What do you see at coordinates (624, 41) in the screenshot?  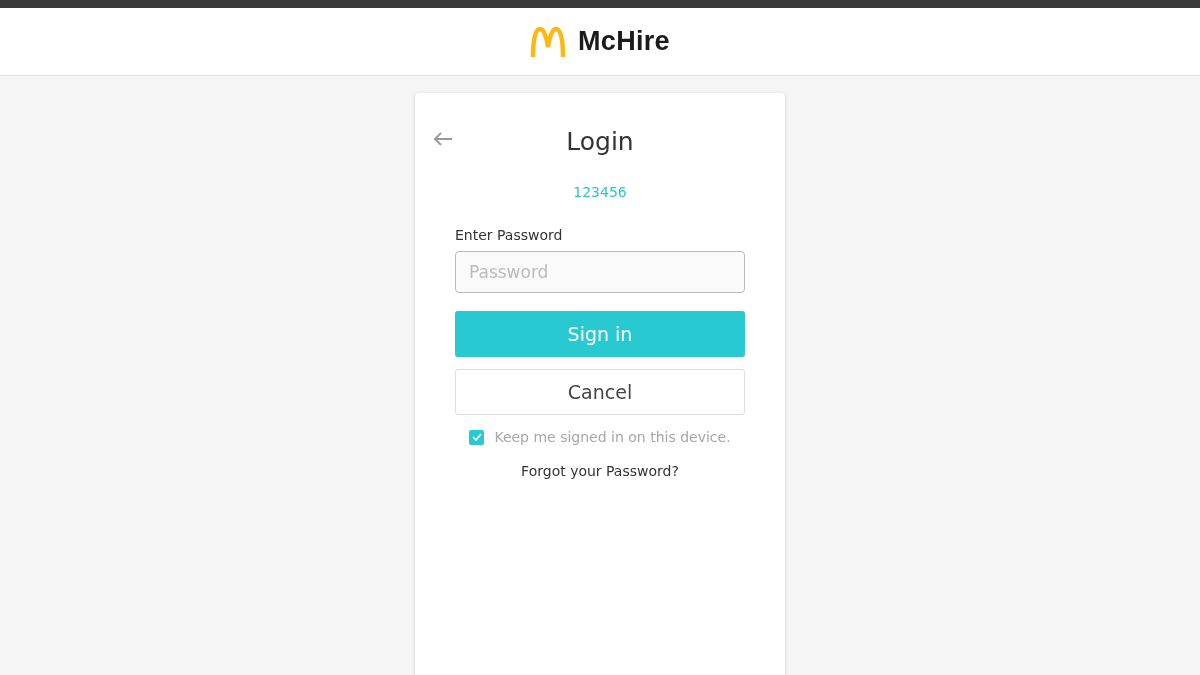 I see `brand-name: McHire` at bounding box center [624, 41].